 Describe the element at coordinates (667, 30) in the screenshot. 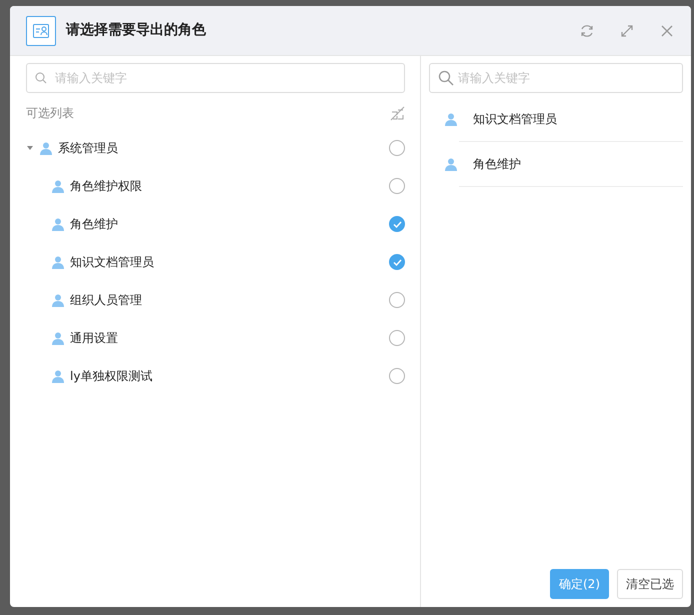

I see `close-button` at that location.